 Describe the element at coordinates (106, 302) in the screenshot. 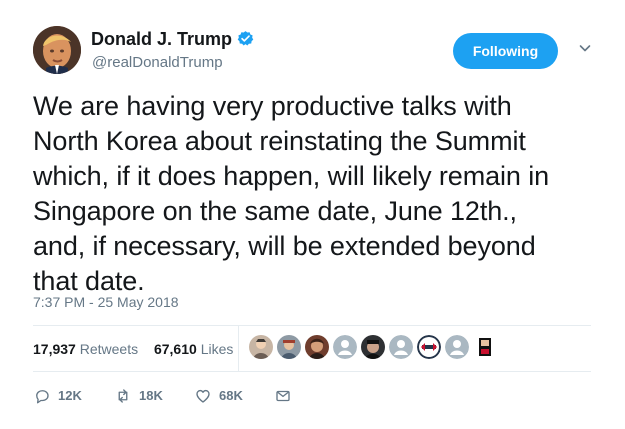

I see `tweet-timestamp: 7:37 PM - 25 May 2018` at that location.